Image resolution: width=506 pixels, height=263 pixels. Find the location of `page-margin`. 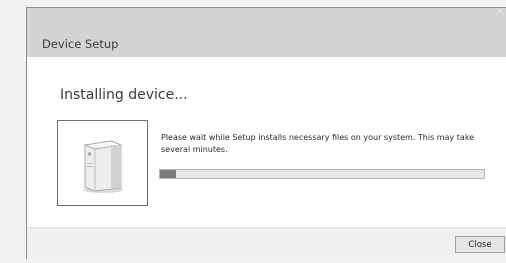

page-margin is located at coordinates (13, 131).